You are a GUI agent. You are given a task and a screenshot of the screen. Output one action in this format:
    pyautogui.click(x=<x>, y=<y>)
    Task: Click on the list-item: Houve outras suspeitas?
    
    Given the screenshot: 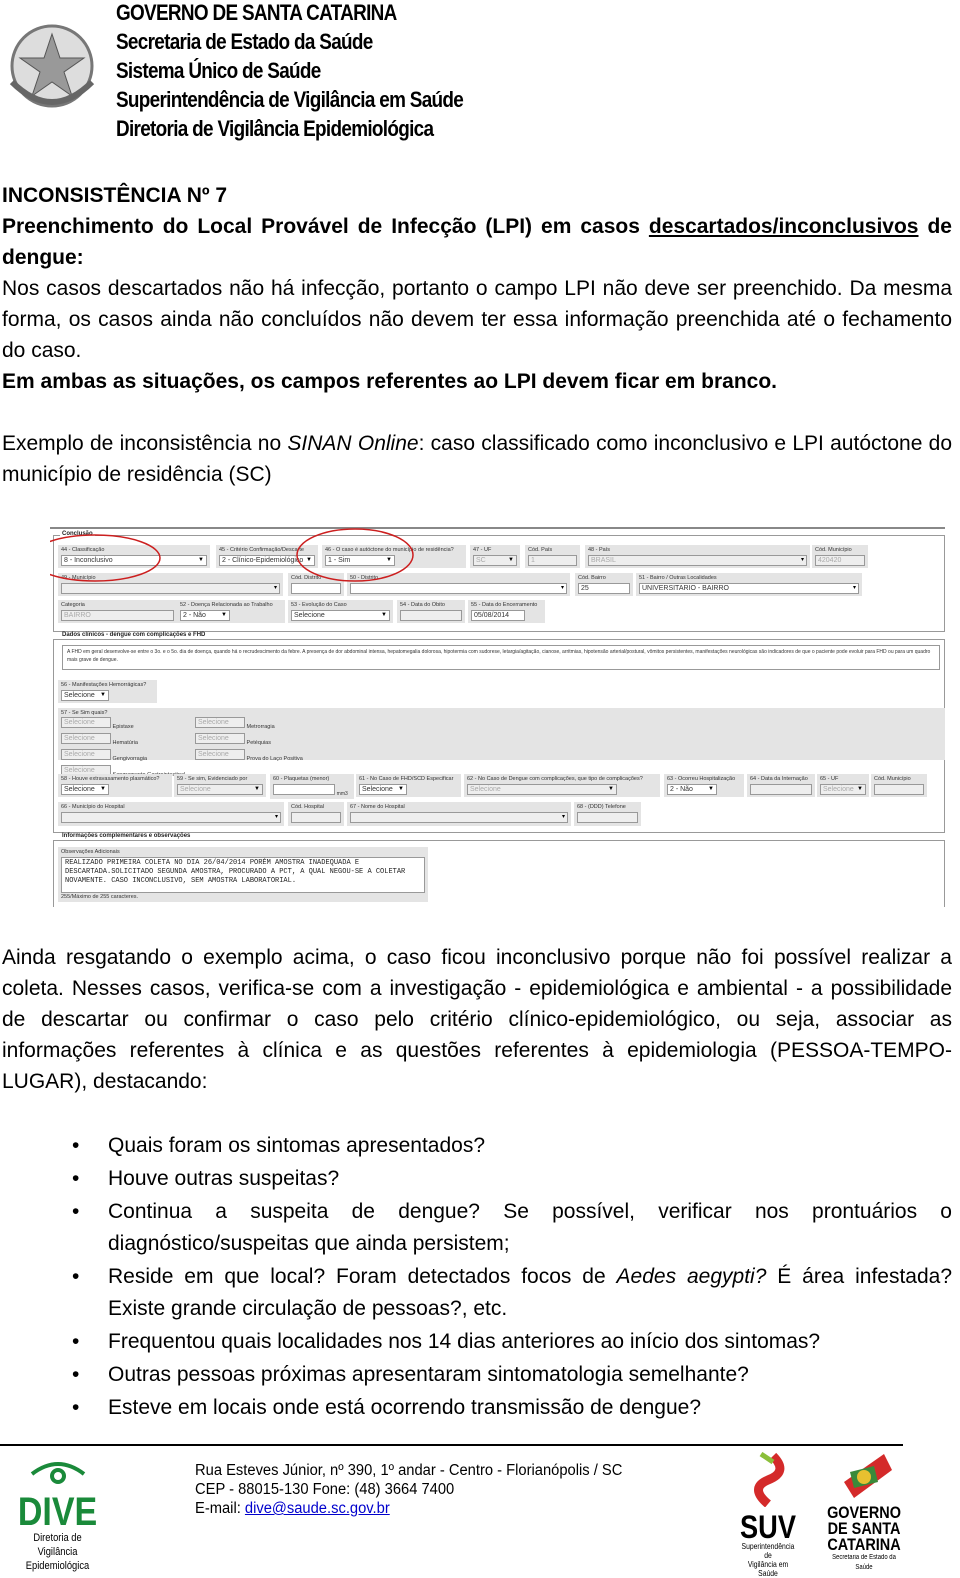 What is the action you would take?
    pyautogui.click(x=476, y=1179)
    